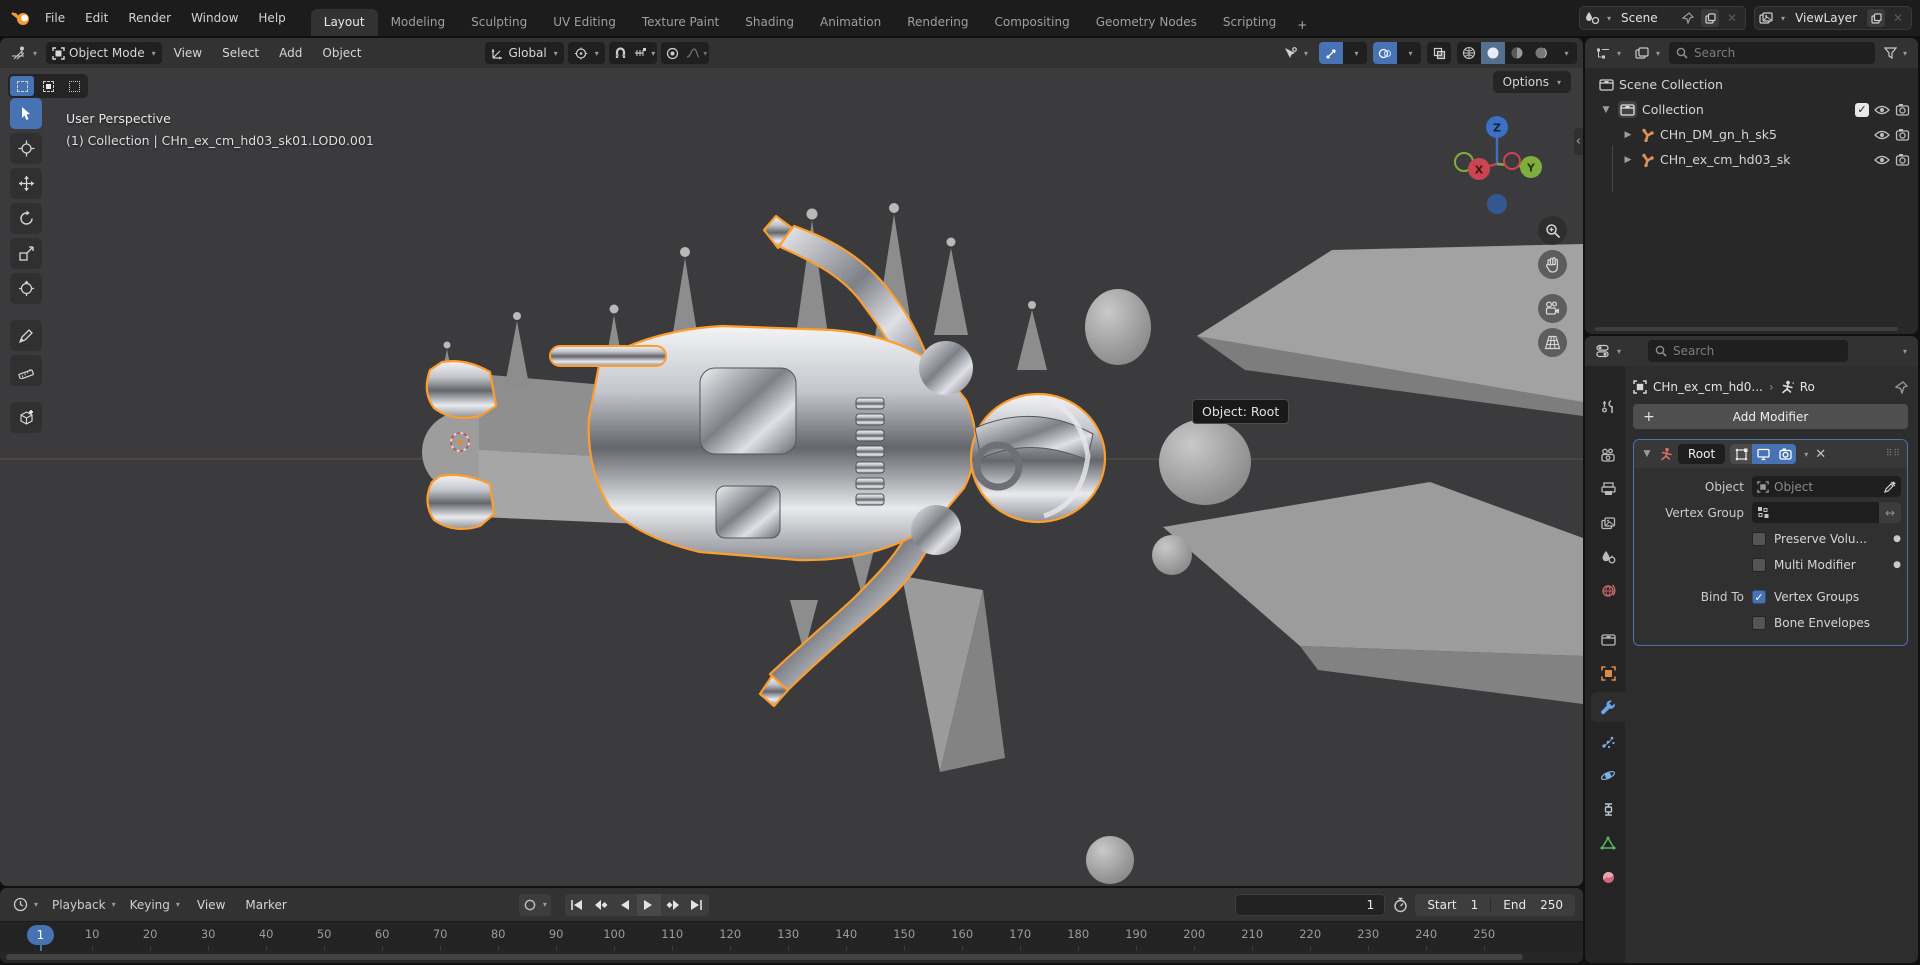 The width and height of the screenshot is (1920, 965). I want to click on world-tab, so click(1608, 591).